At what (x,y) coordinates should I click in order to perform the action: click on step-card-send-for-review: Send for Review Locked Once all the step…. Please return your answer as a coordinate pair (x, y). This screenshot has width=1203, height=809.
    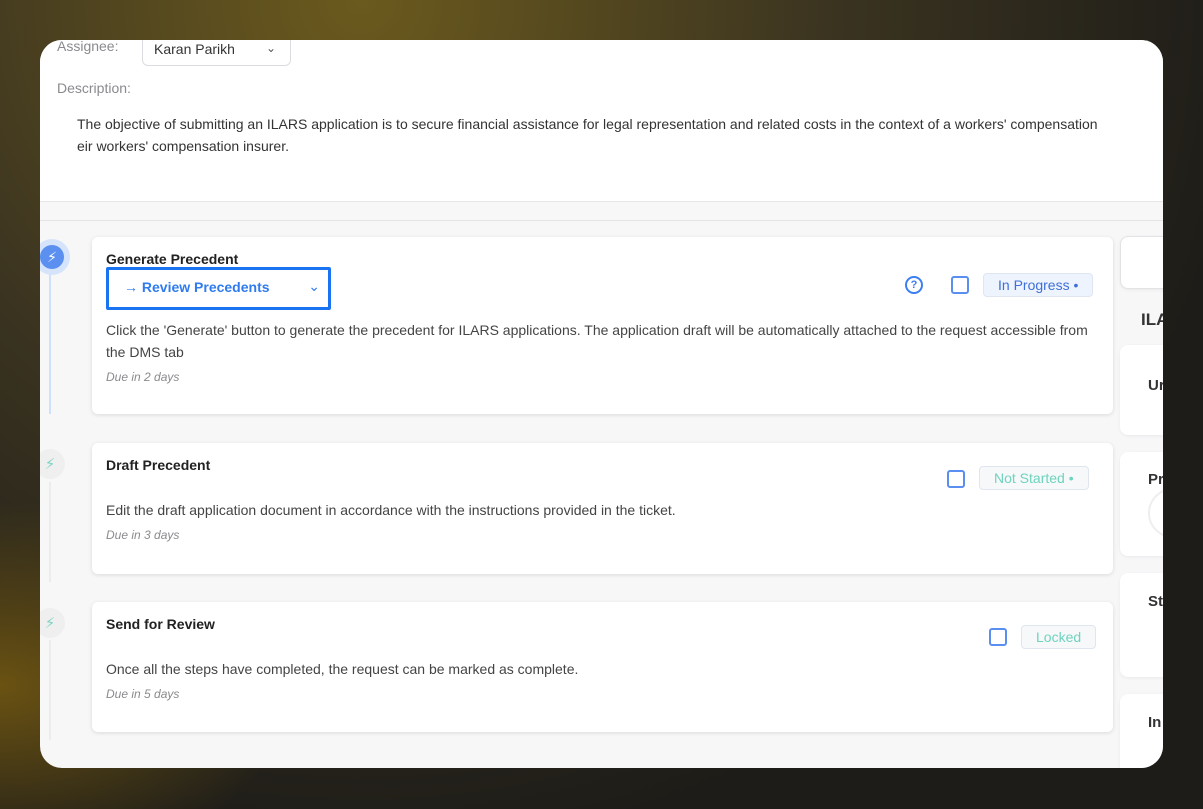
    Looking at the image, I should click on (602, 667).